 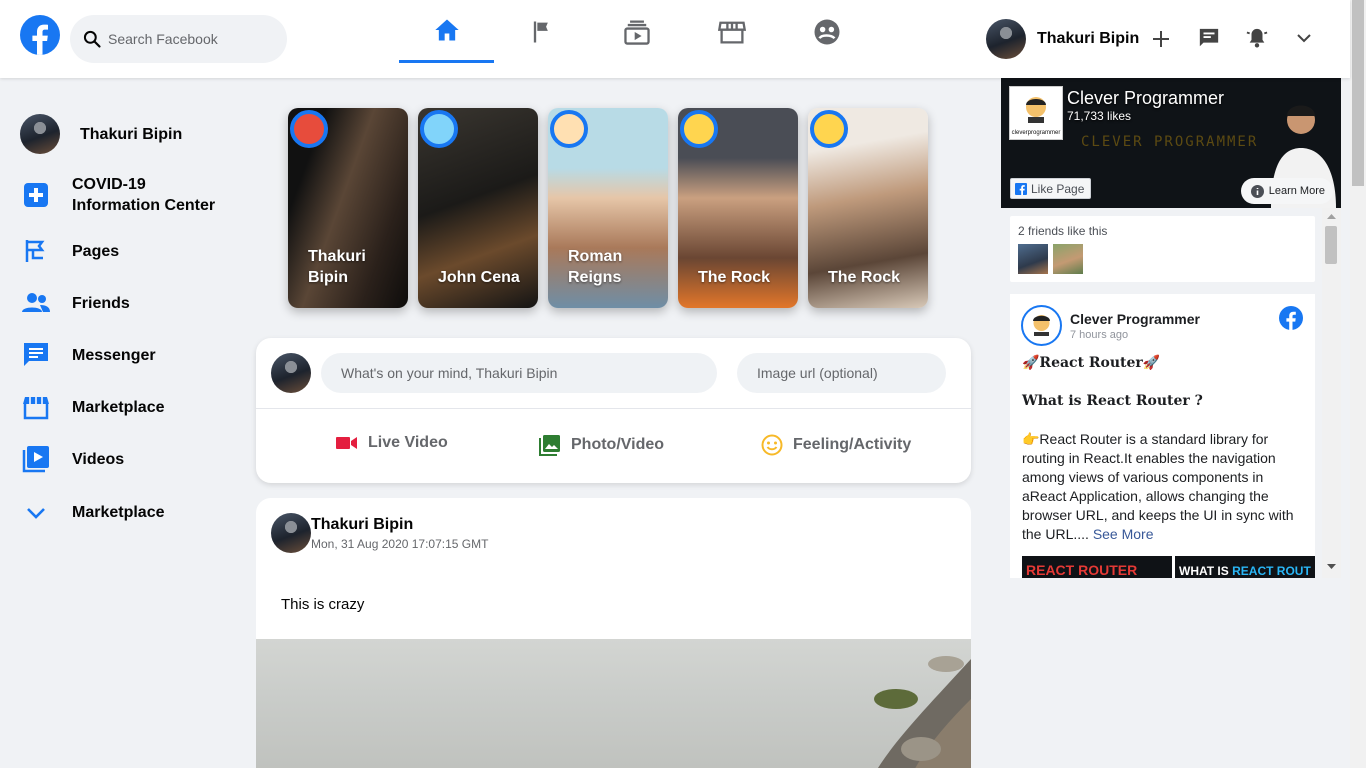 What do you see at coordinates (1099, 335) in the screenshot?
I see `widget-post-time: 7 hours ago` at bounding box center [1099, 335].